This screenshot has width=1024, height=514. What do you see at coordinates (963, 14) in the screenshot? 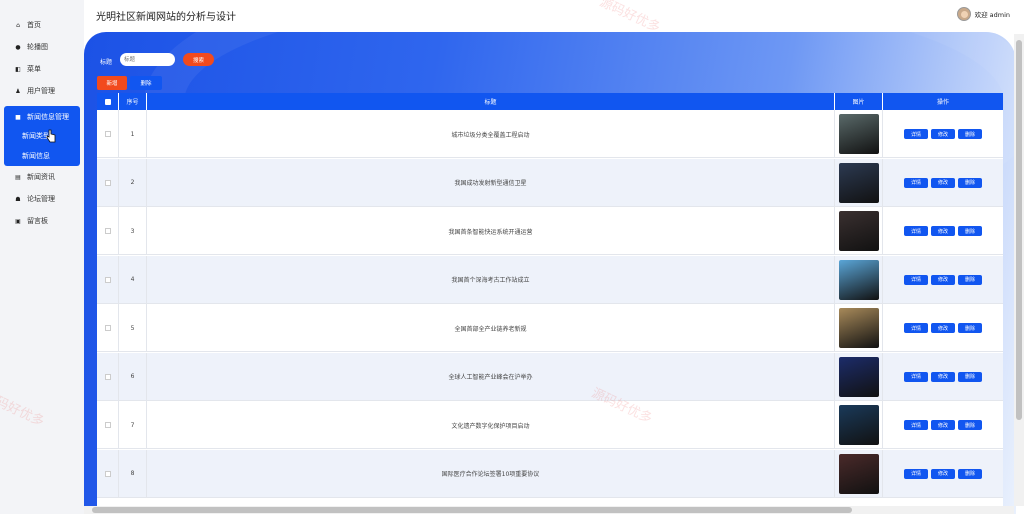
I see `avatar` at bounding box center [963, 14].